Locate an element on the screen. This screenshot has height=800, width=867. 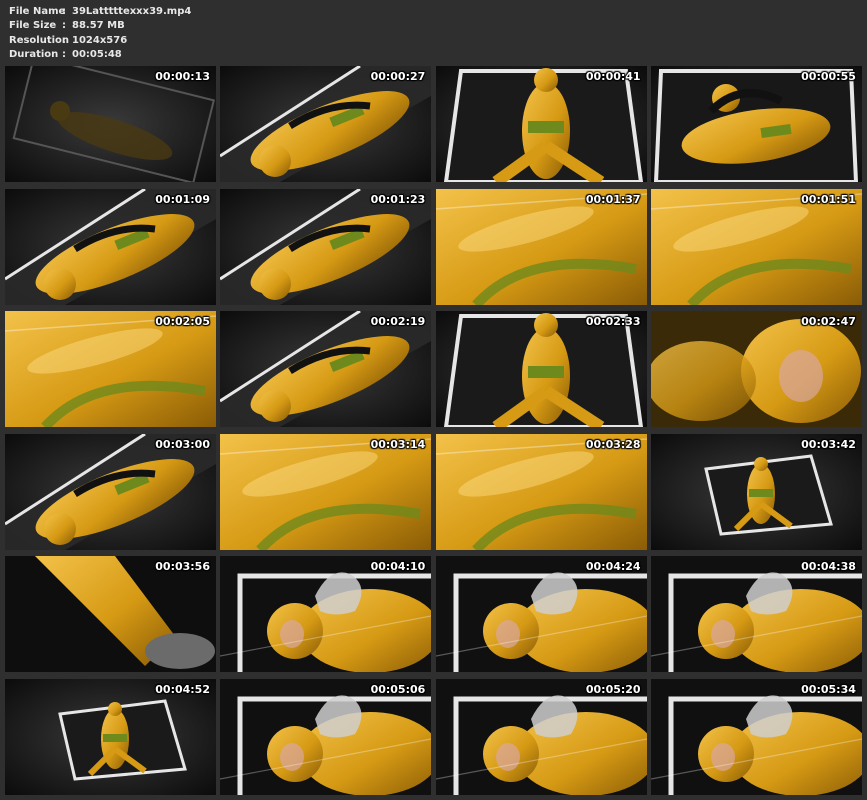
thumbnail-timestamp: 00:01:23 is located at coordinates (398, 199).